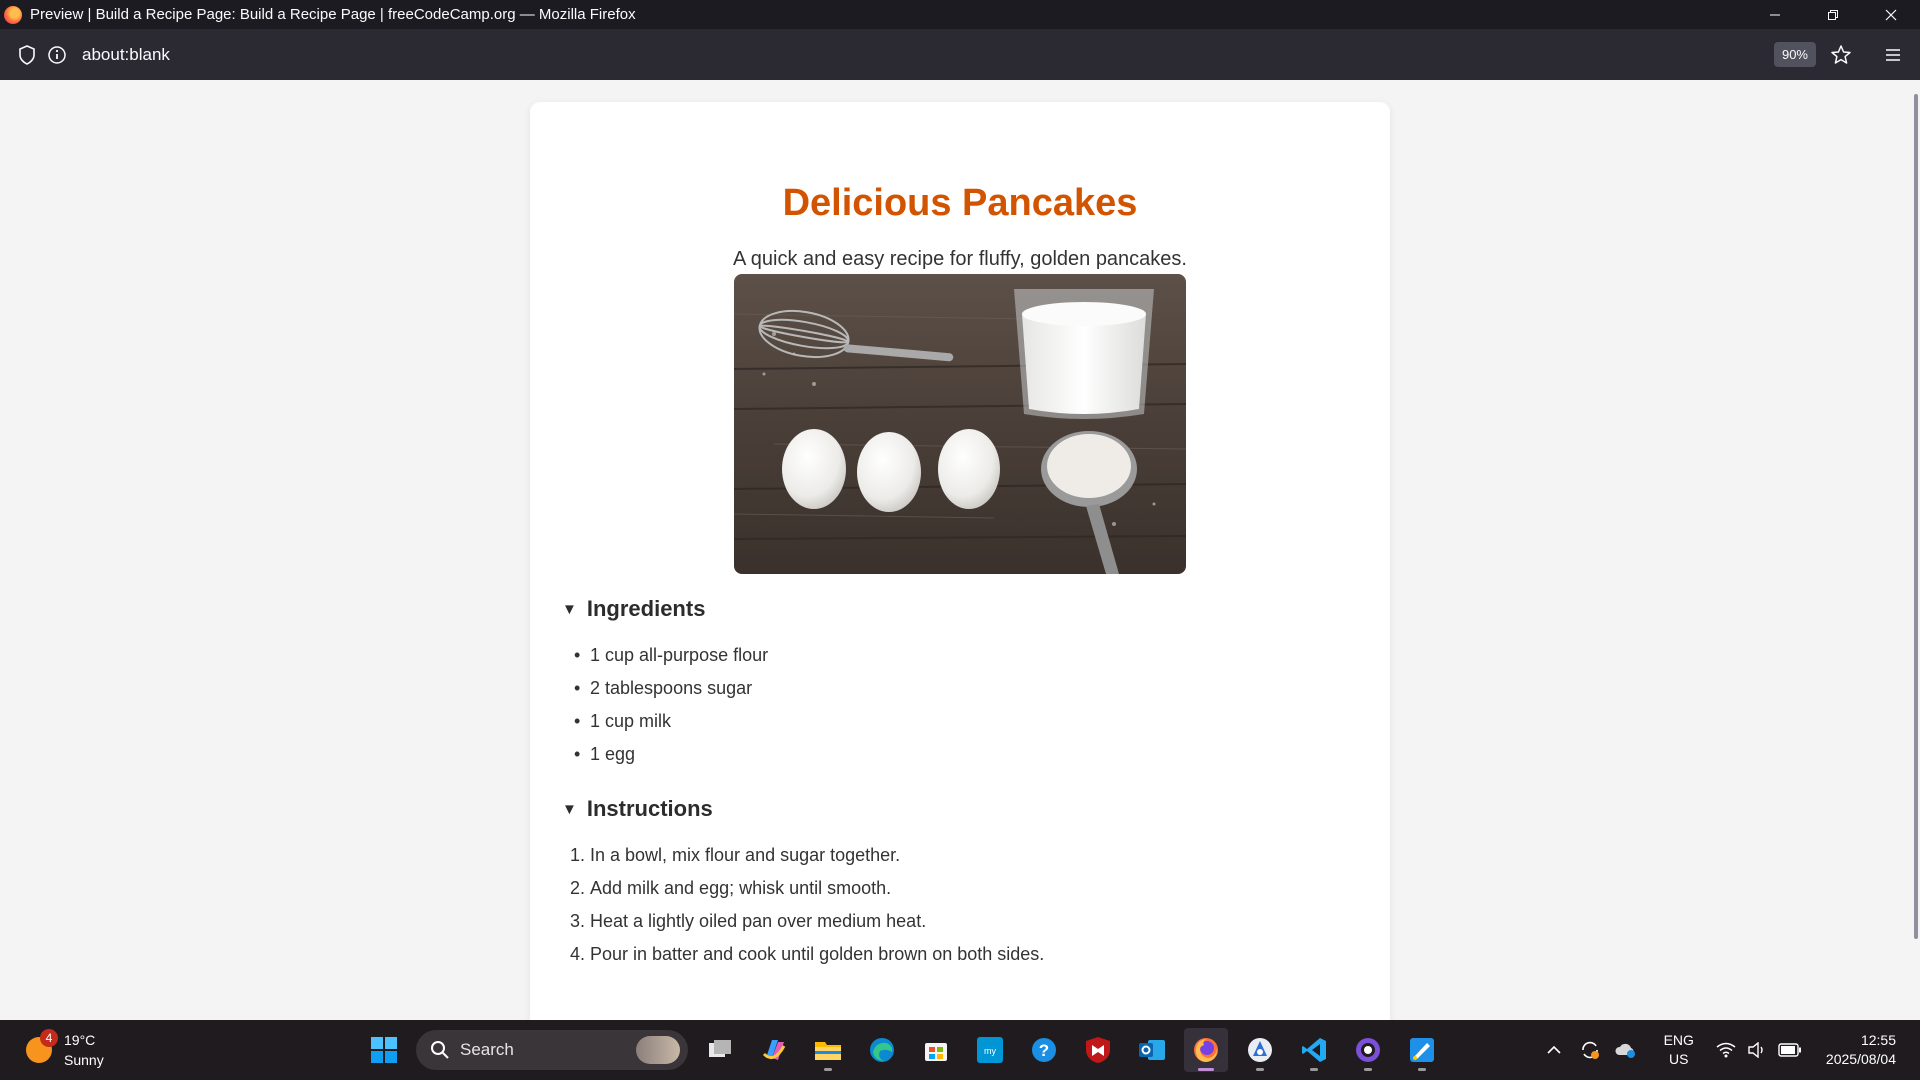 The image size is (1920, 1080). I want to click on weather-widget: 4 19°C Sunny, so click(65, 1049).